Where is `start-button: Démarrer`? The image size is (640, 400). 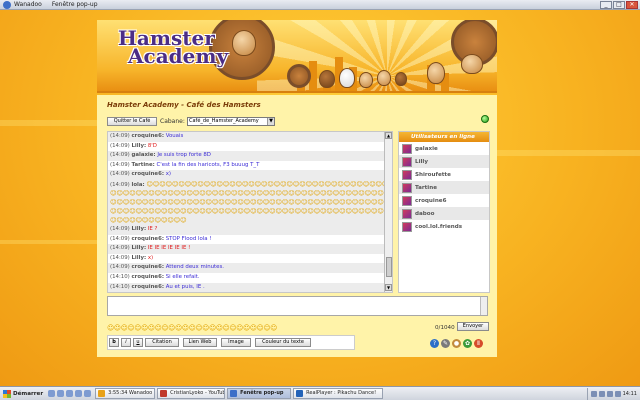 start-button: Démarrer is located at coordinates (23, 394).